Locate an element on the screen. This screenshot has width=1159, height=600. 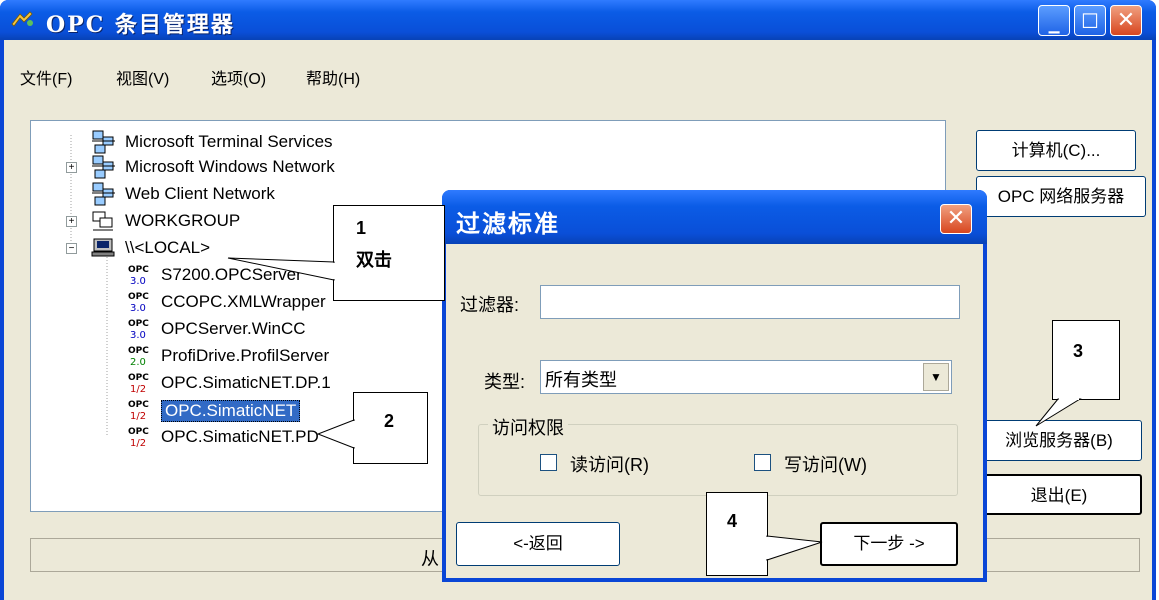
callout-1-pointer is located at coordinates (281, 269).